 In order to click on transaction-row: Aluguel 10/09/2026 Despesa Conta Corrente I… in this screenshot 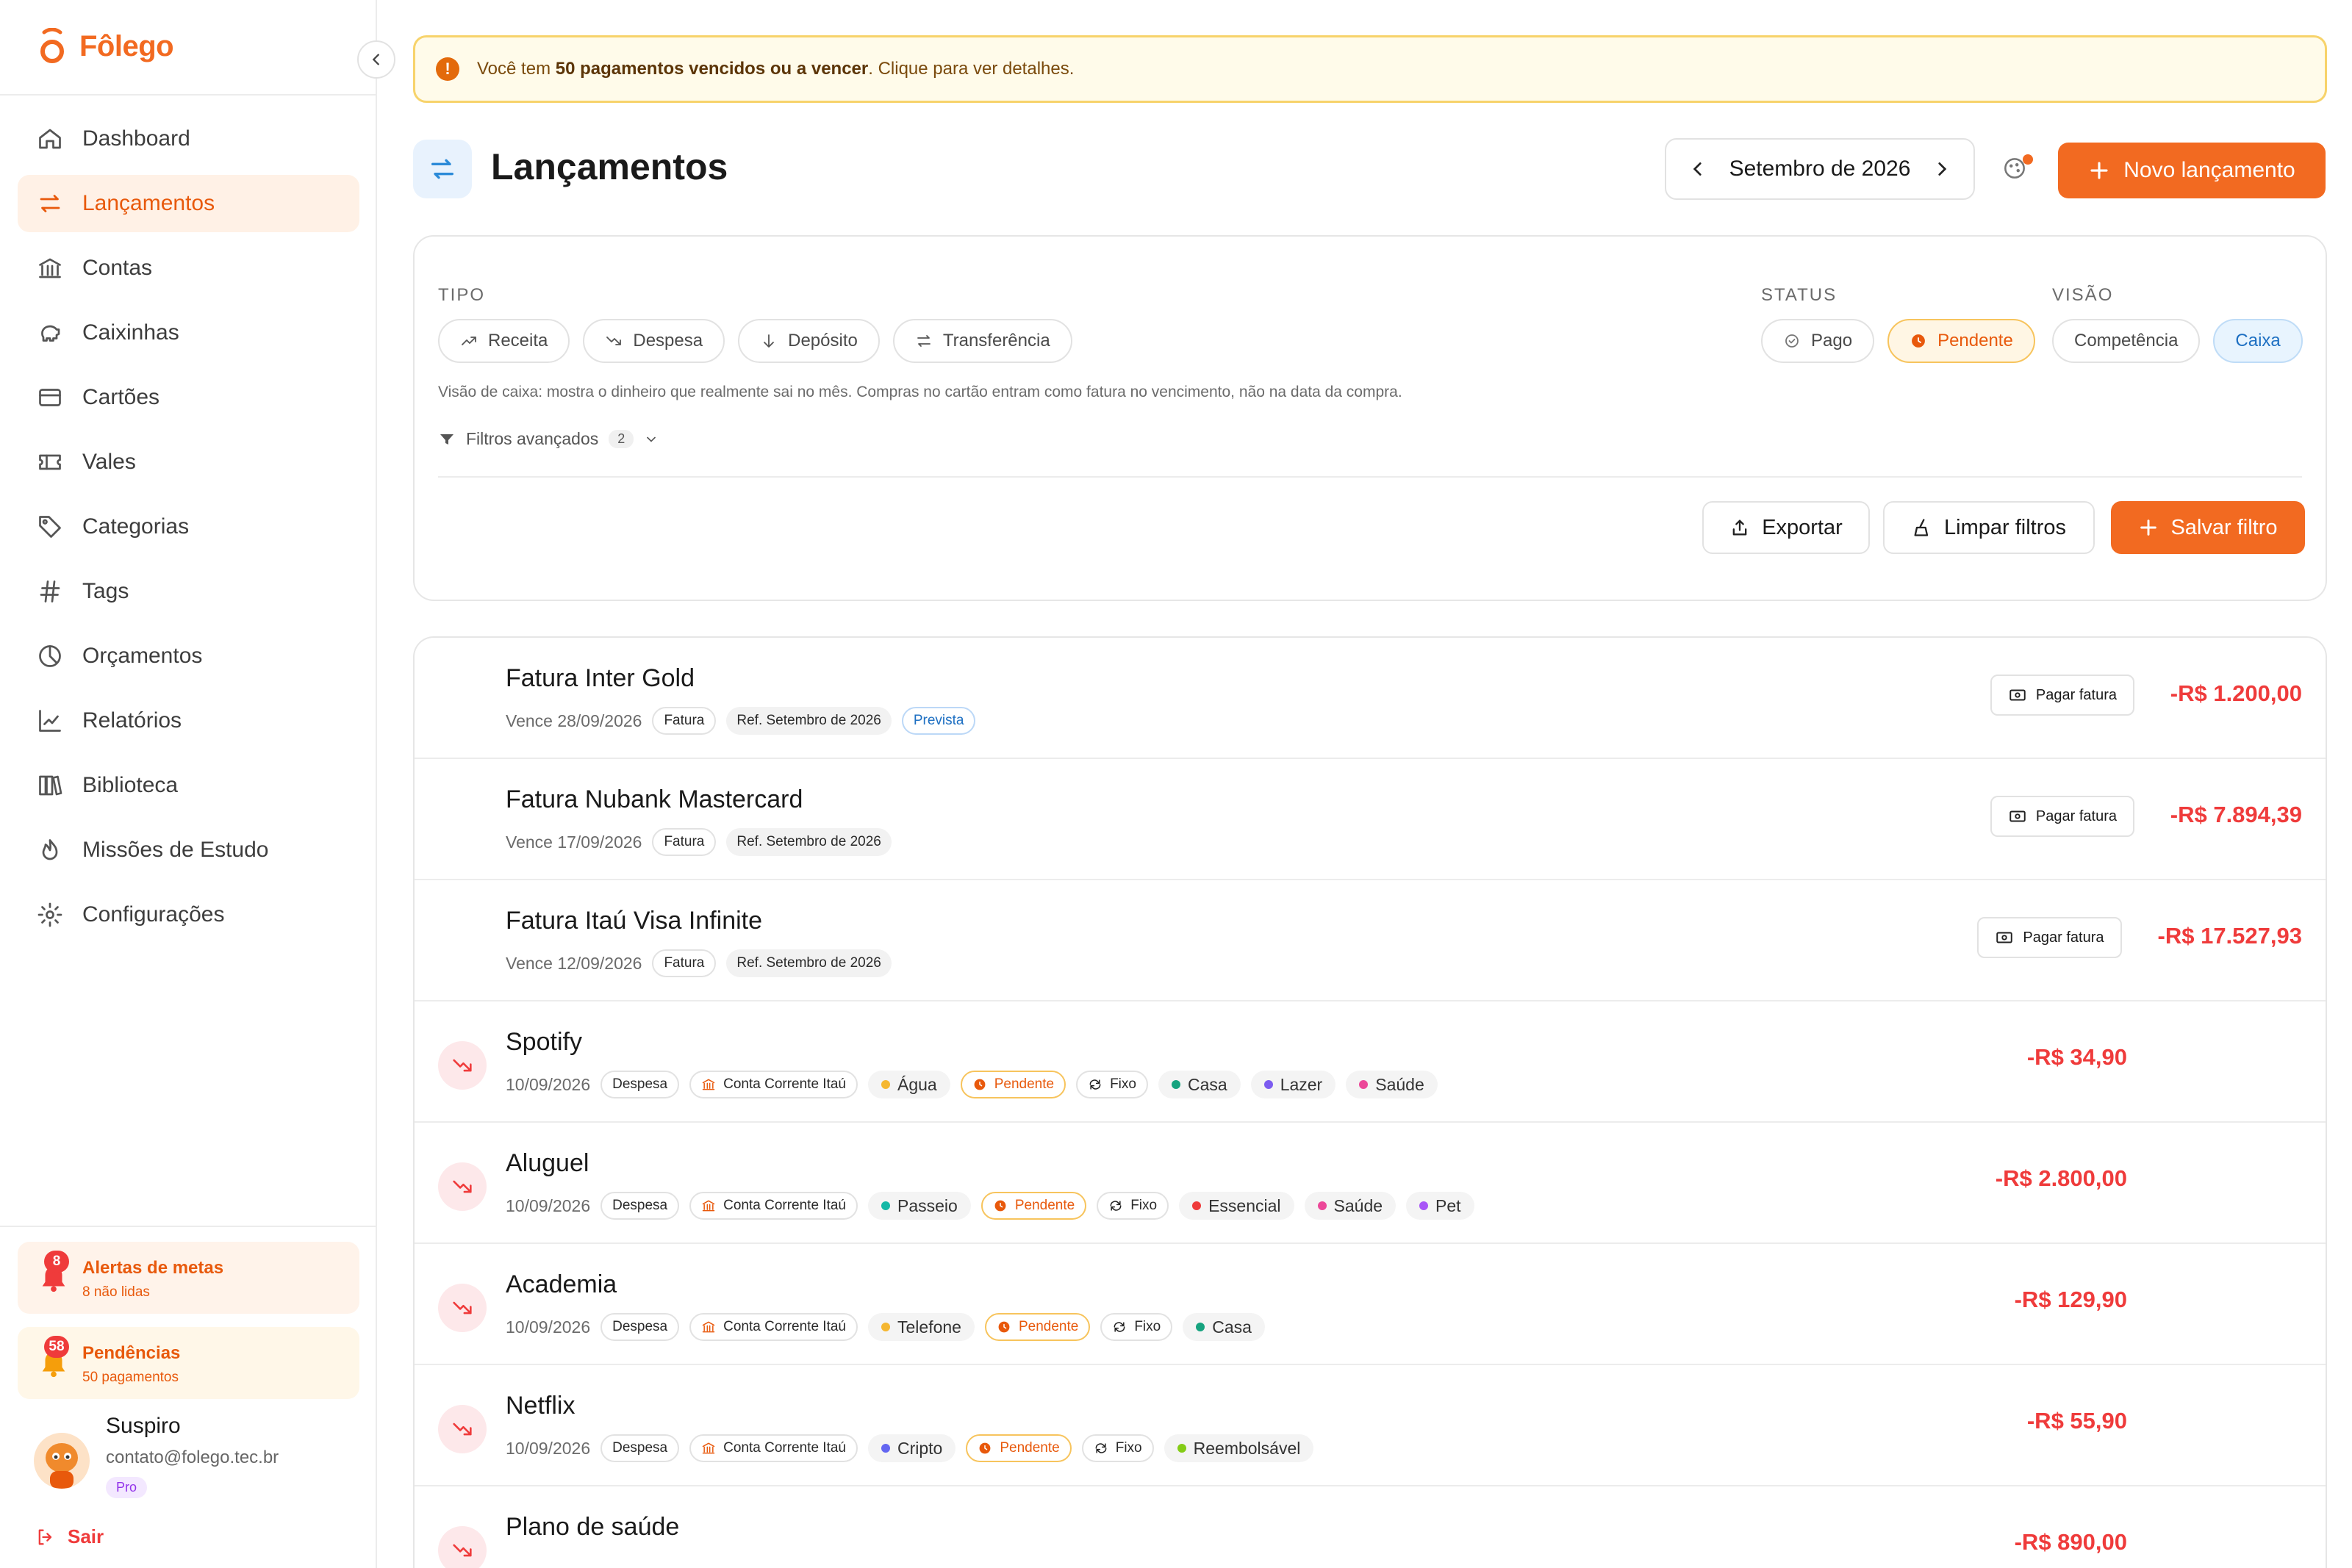, I will do `click(1370, 1183)`.